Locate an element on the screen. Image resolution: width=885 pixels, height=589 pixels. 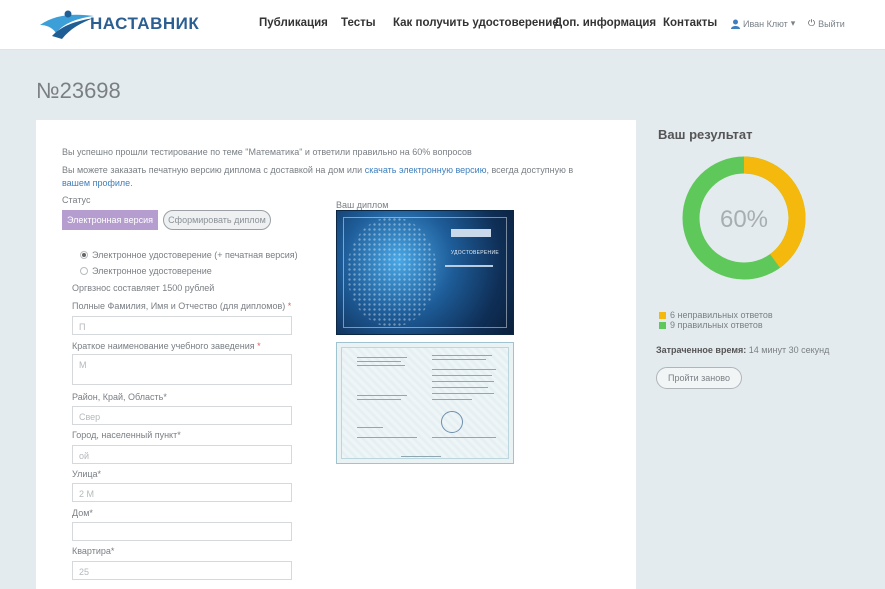
legend-wrong: 6 неправильных ответов is located at coordinates (716, 315).